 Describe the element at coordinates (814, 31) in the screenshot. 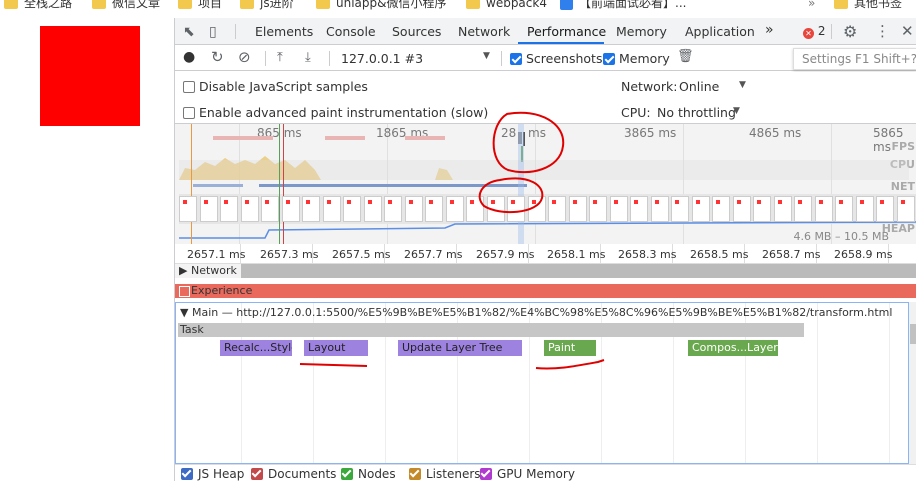

I see `error-badge: ✕ 2` at that location.